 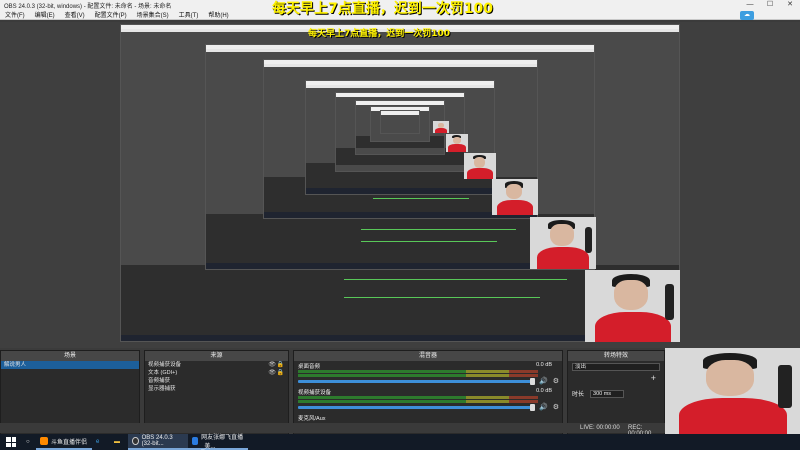 What do you see at coordinates (309, 367) in the screenshot?
I see `channel-name: 桌面音频` at bounding box center [309, 367].